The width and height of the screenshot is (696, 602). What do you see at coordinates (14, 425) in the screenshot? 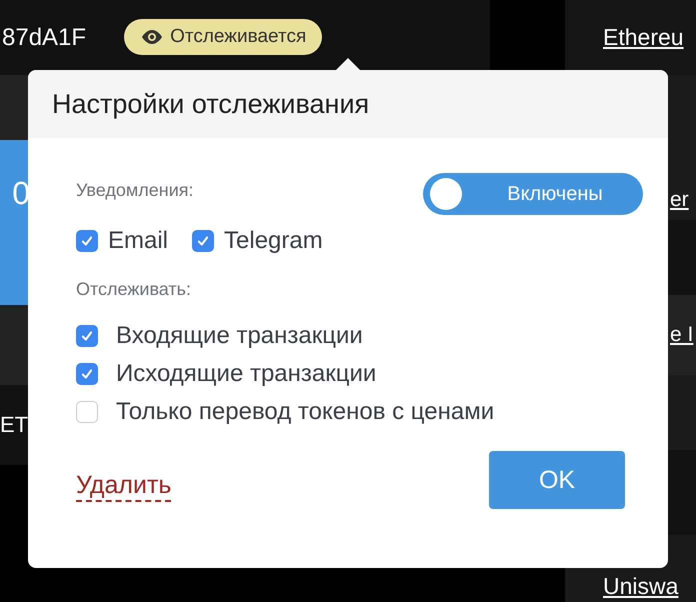
I see `currency-text: ET` at bounding box center [14, 425].